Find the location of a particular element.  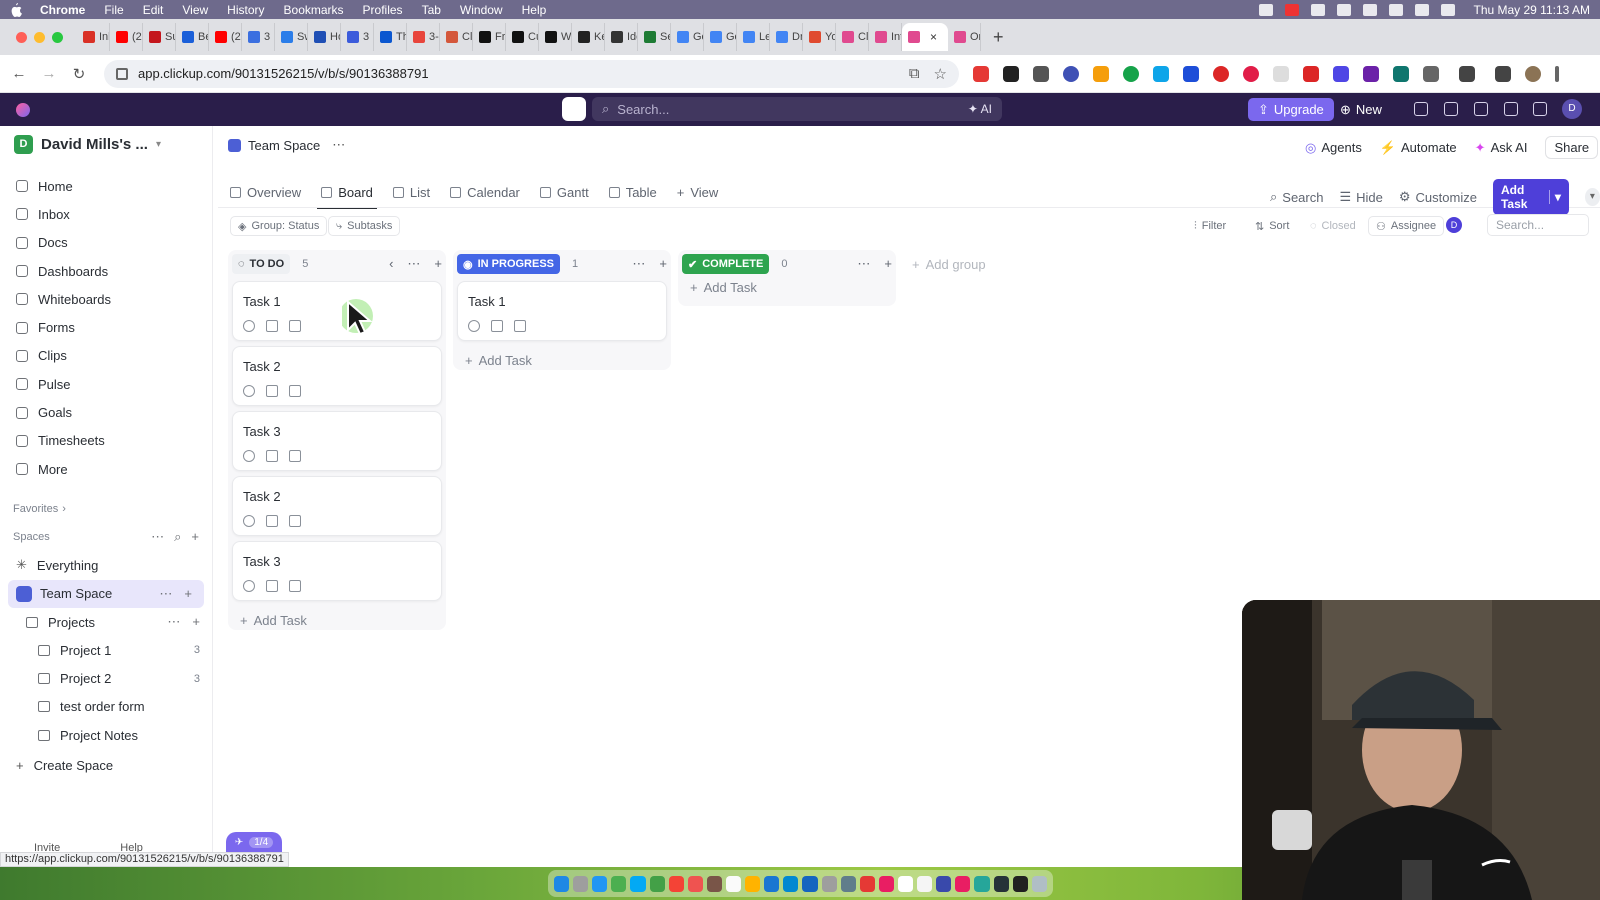

search-icon is located at coordinates (1448, 9).